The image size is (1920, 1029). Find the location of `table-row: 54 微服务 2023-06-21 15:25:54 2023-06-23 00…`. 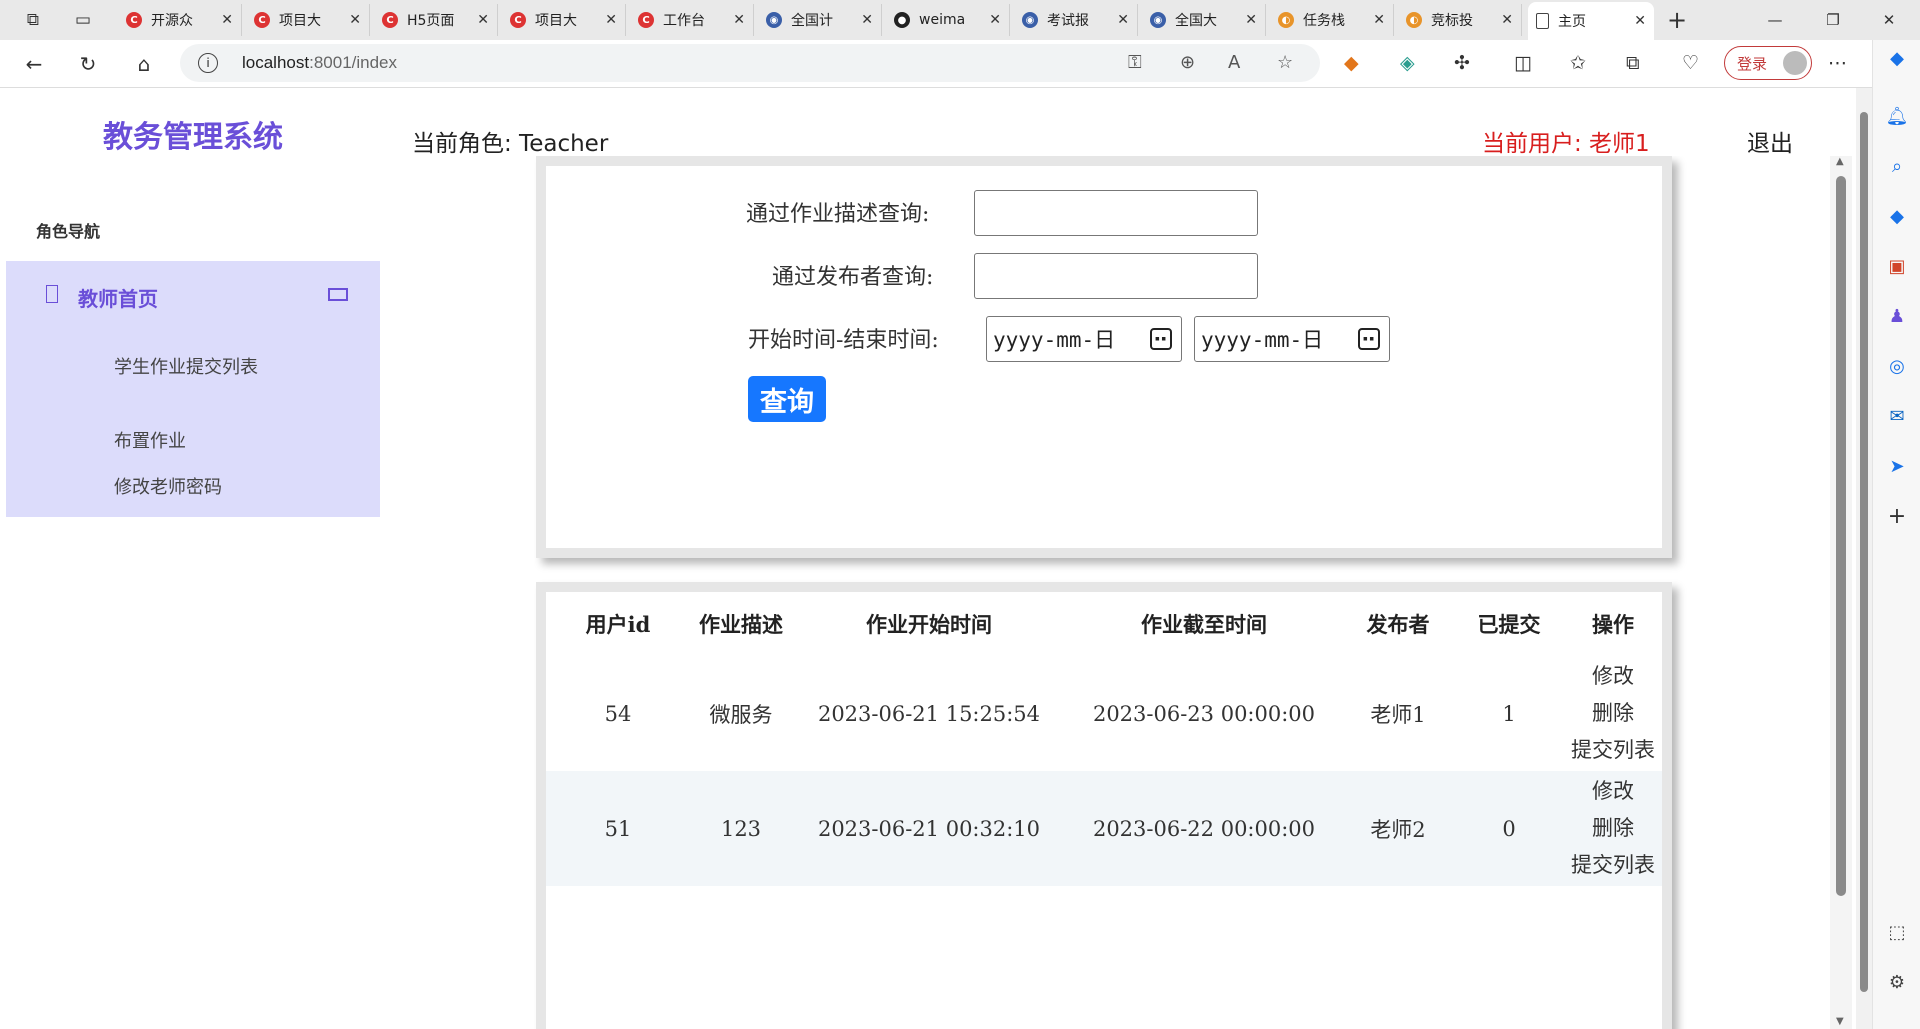

table-row: 54 微服务 2023-06-21 15:25:54 2023-06-23 00… is located at coordinates (1104, 713).